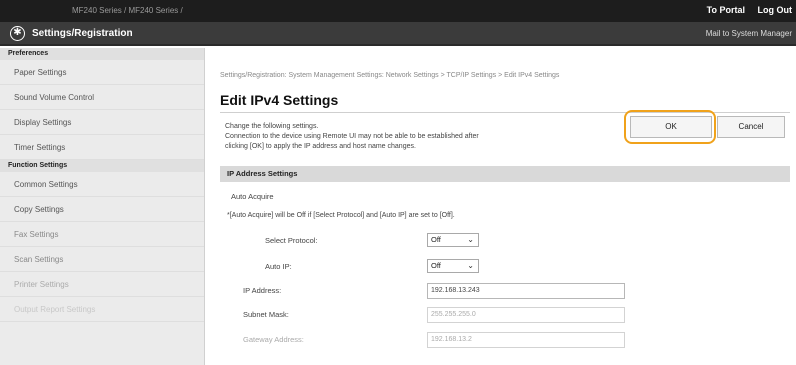 Image resolution: width=796 pixels, height=365 pixels. Describe the element at coordinates (526, 315) in the screenshot. I see `subnet-mask-input: 255.255.255.0` at that location.